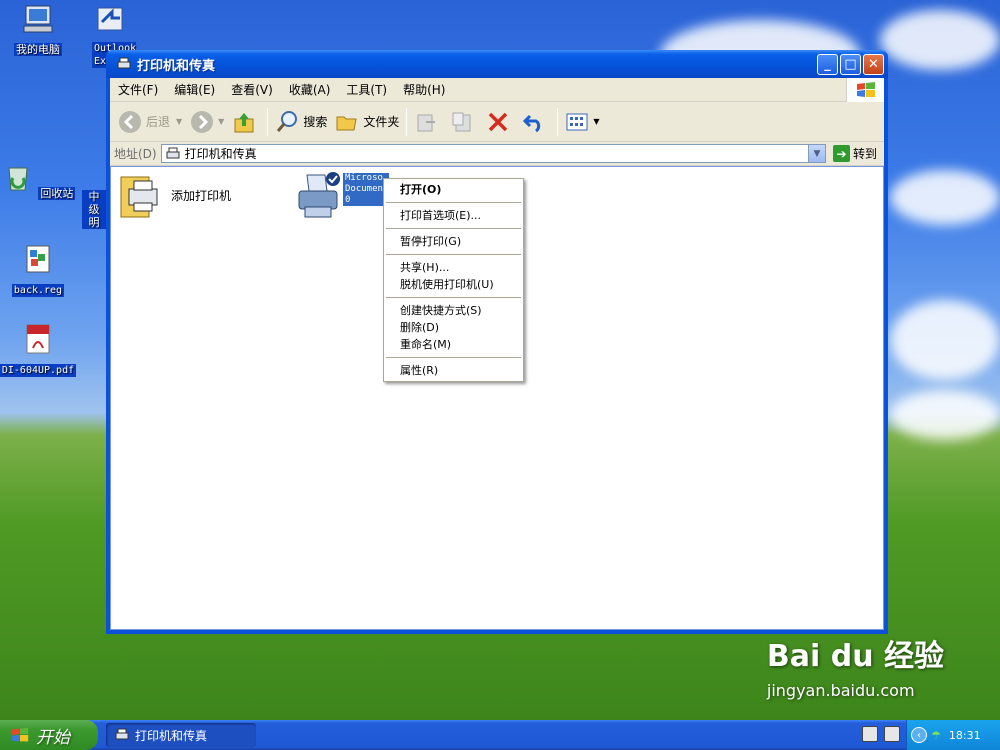 The height and width of the screenshot is (750, 1000). What do you see at coordinates (110, 19) in the screenshot?
I see `outlook-express-icon` at bounding box center [110, 19].